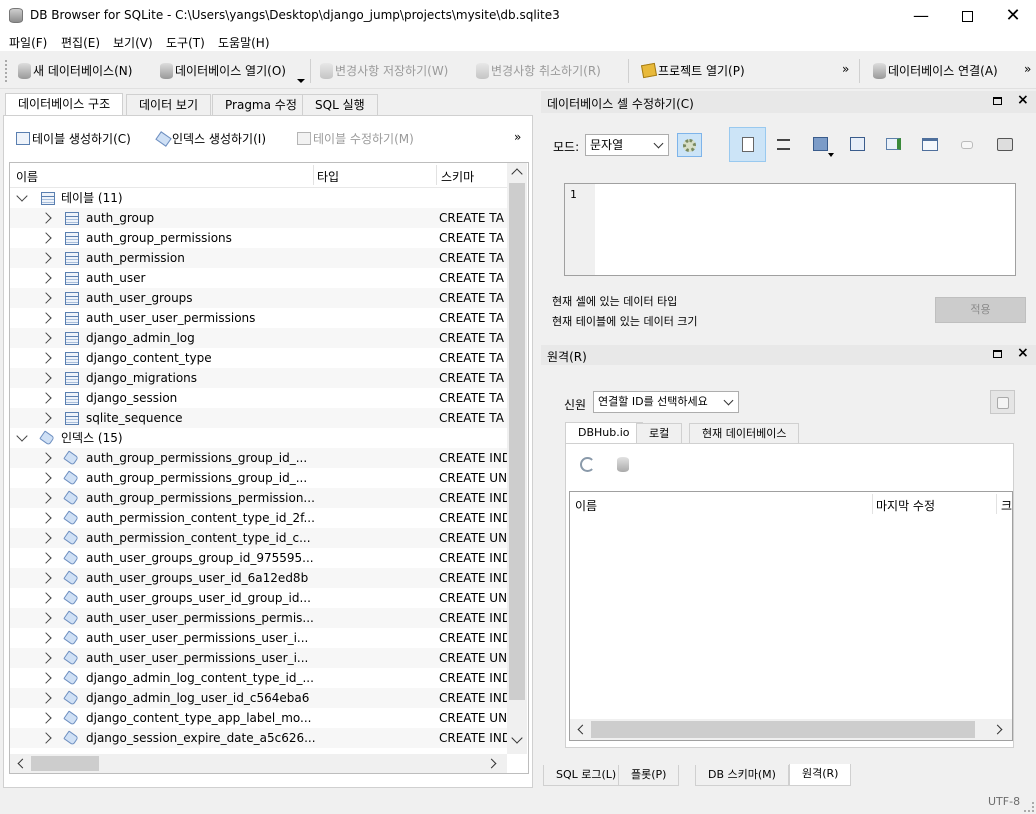 The height and width of the screenshot is (814, 1036). What do you see at coordinates (258, 318) in the screenshot?
I see `tree-row-table: auth_user_user_permissions CREATE TA` at bounding box center [258, 318].